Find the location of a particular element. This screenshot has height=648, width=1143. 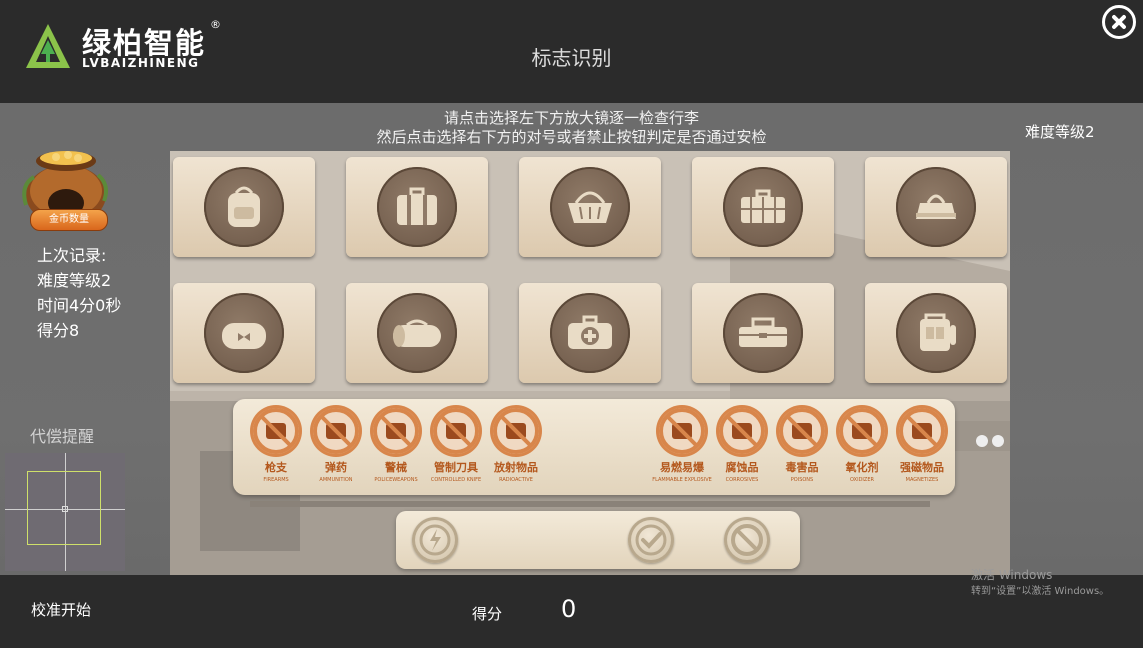

prohibited-item: 强磁物品 MAGNETIZES is located at coordinates (922, 447).